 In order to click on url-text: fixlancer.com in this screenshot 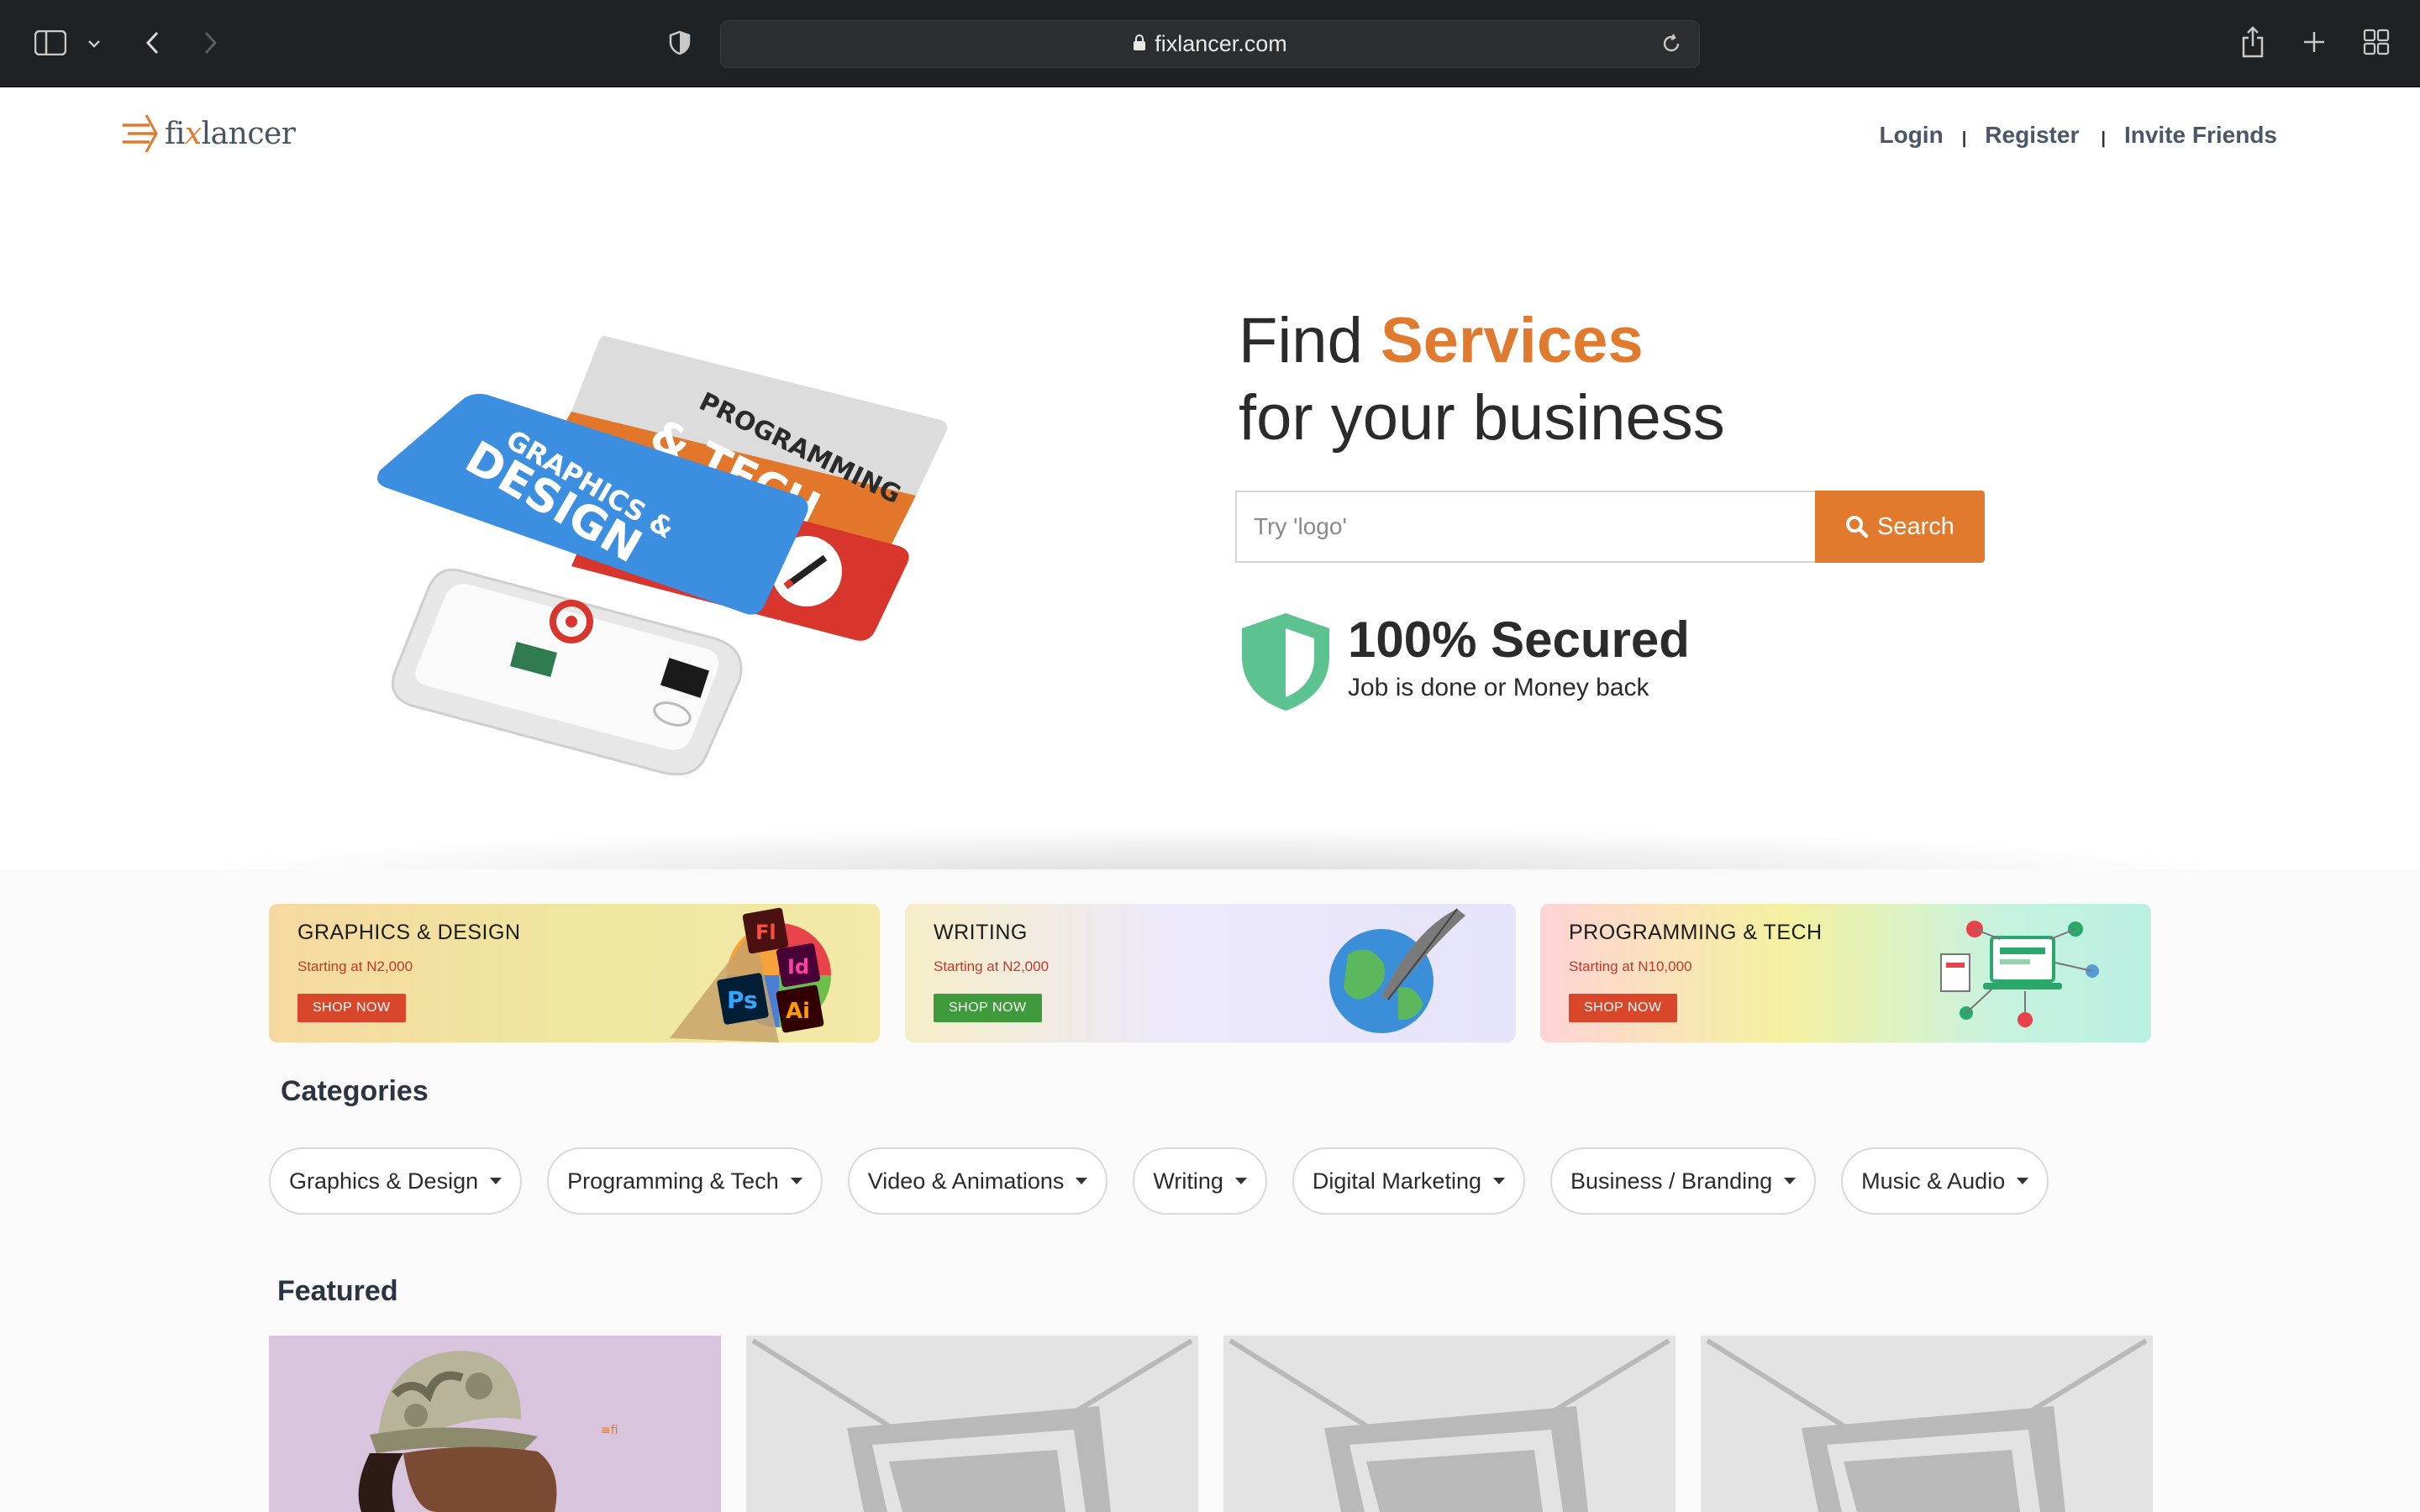, I will do `click(1221, 43)`.